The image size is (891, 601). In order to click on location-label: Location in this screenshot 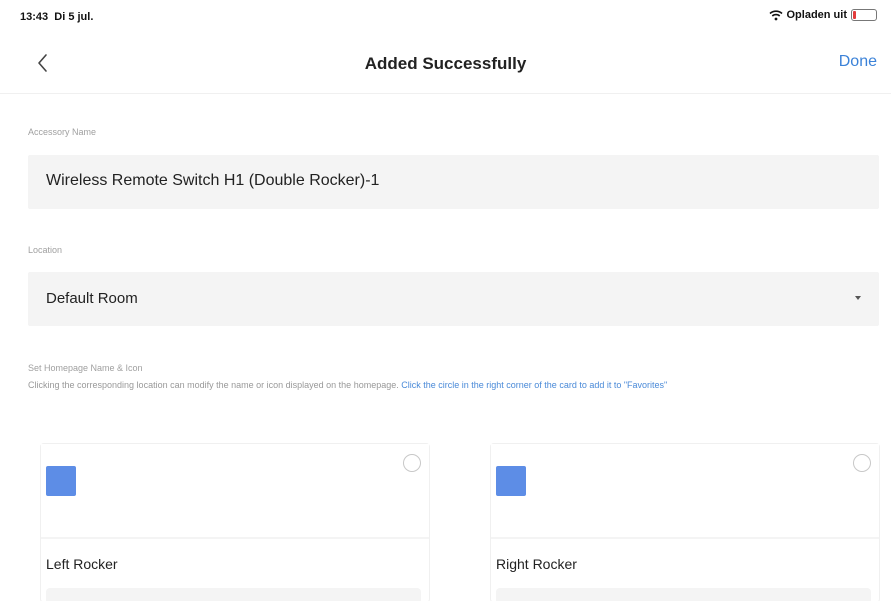, I will do `click(45, 250)`.